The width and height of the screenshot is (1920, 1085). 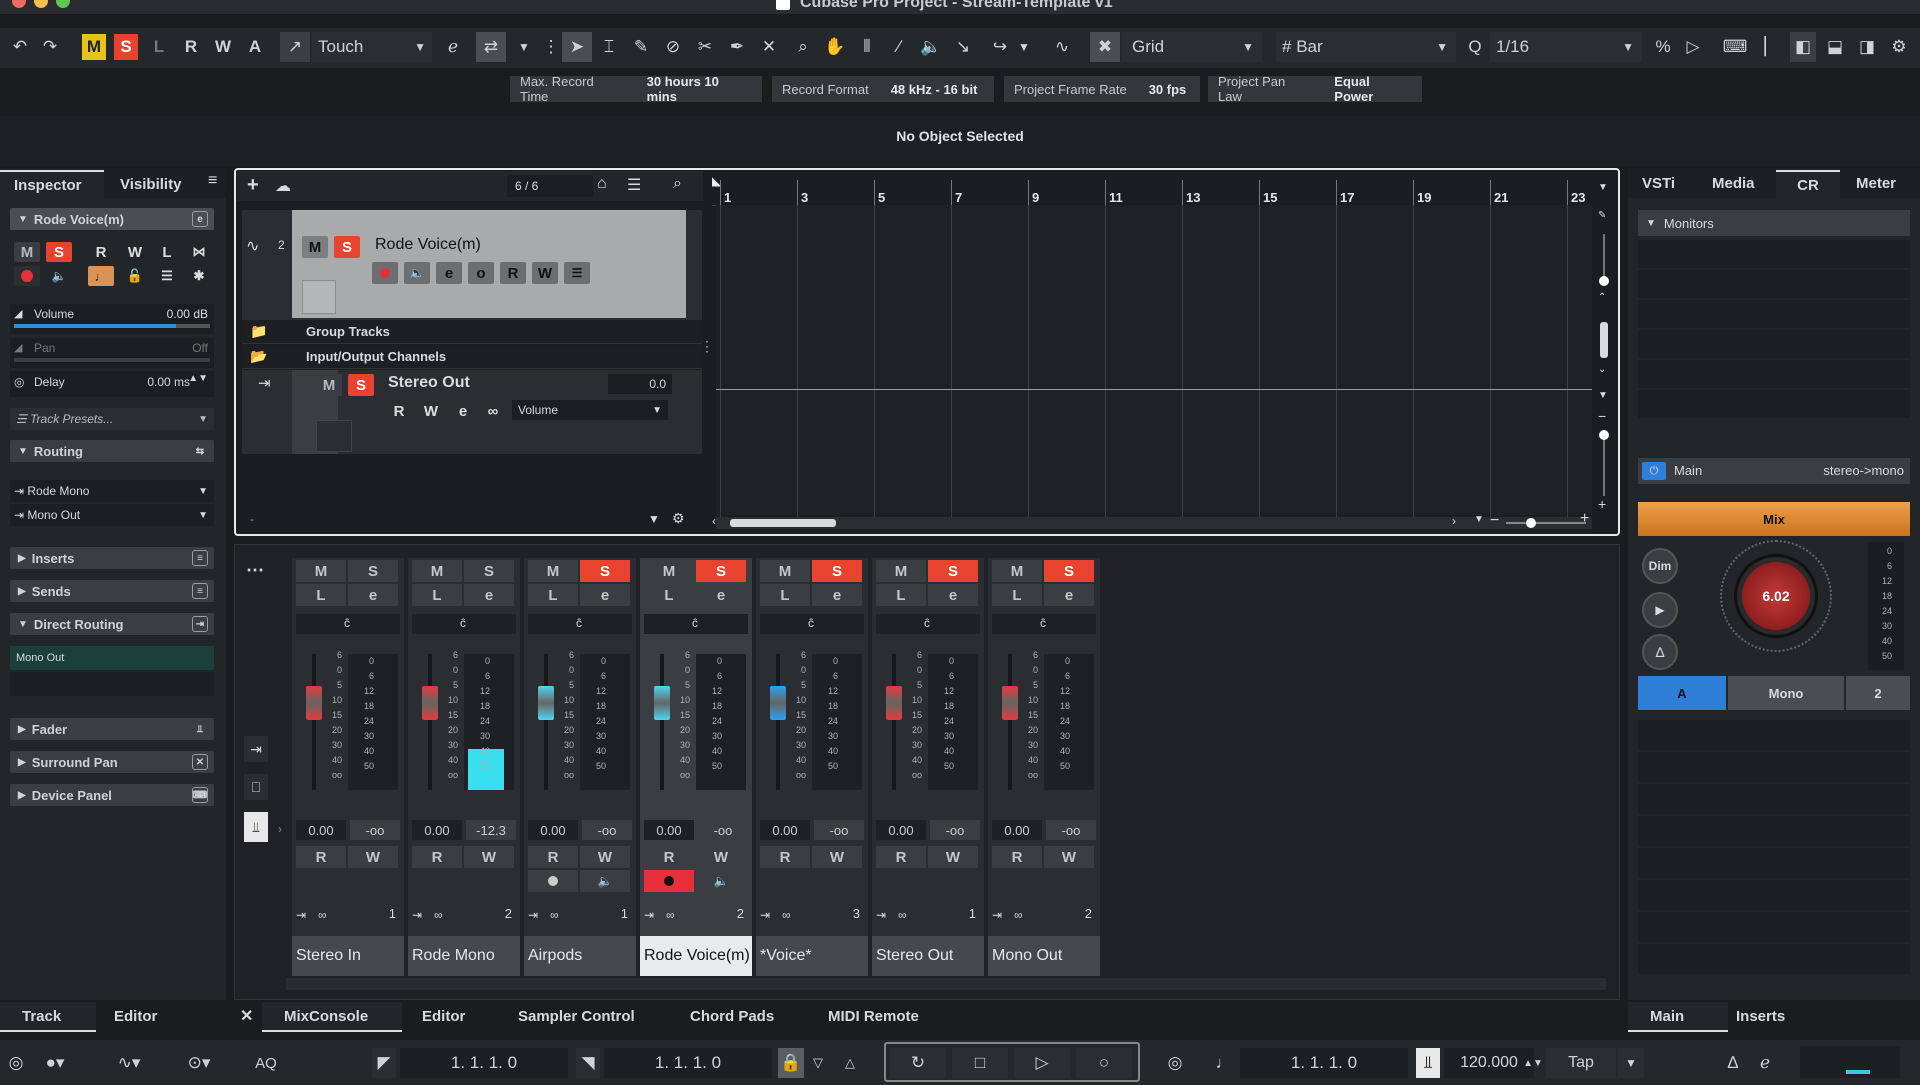 What do you see at coordinates (1602, 215) in the screenshot?
I see `pencil-icon: ✎` at bounding box center [1602, 215].